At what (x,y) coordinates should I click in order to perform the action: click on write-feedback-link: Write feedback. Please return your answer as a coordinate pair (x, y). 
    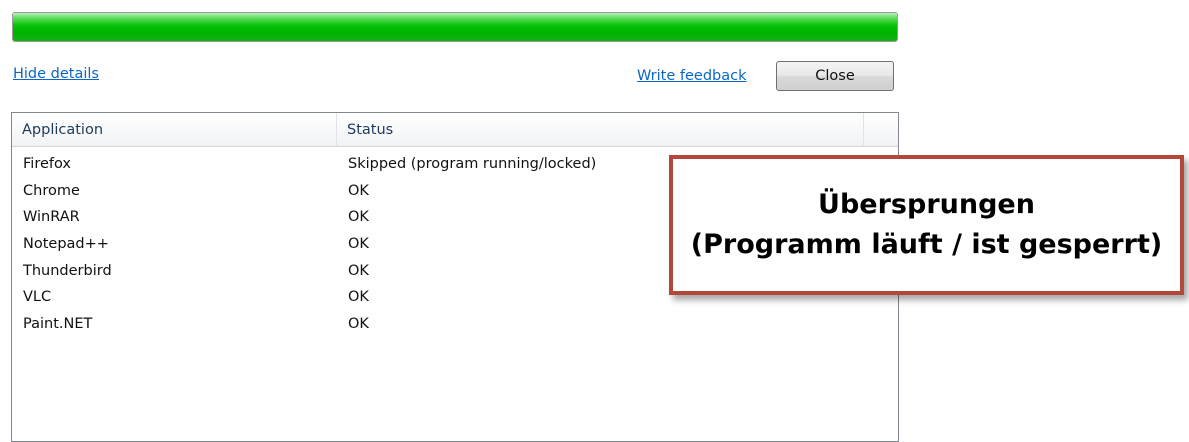
    Looking at the image, I should click on (692, 76).